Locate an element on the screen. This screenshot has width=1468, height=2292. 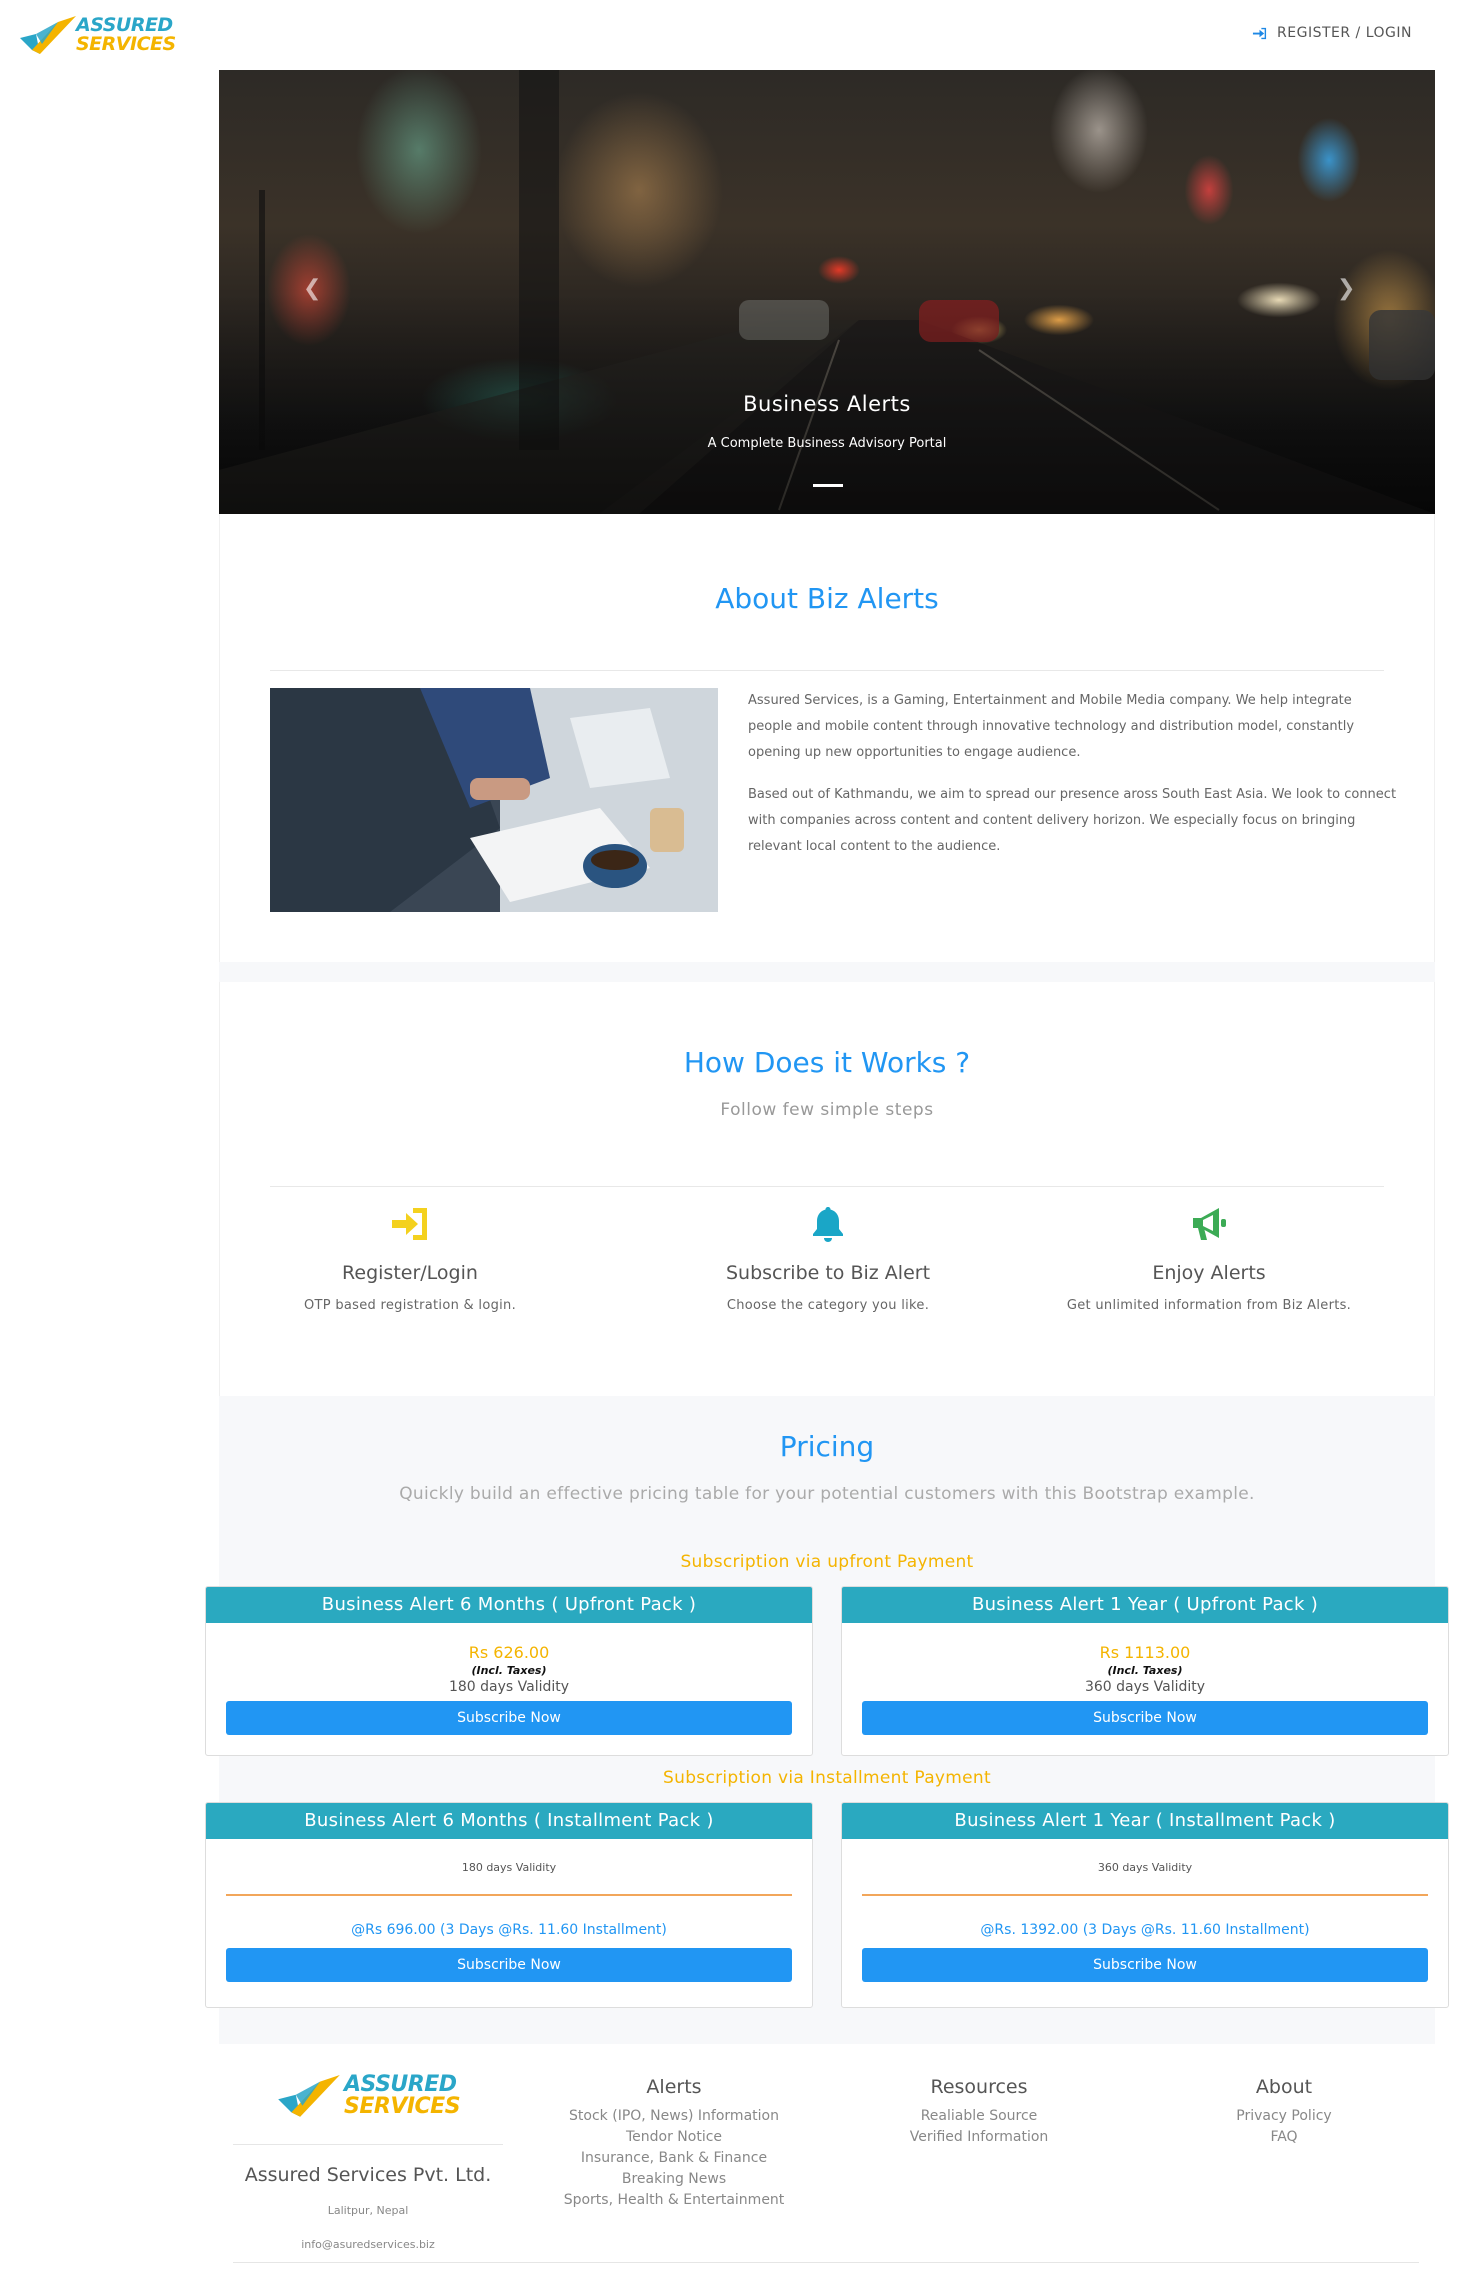
bell-icon is located at coordinates (828, 1224).